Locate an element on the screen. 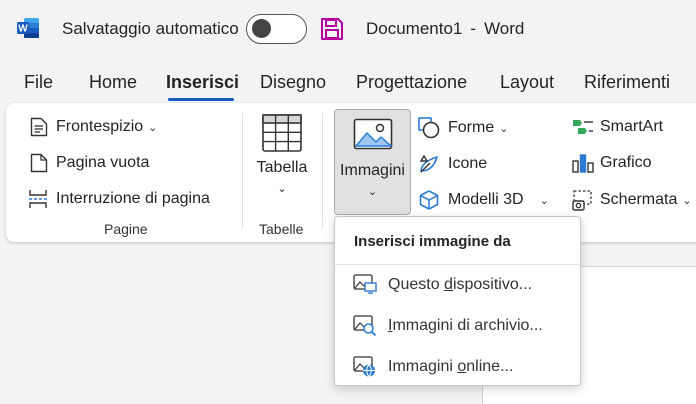 The image size is (696, 404). grafico-label: Grafico is located at coordinates (626, 162).